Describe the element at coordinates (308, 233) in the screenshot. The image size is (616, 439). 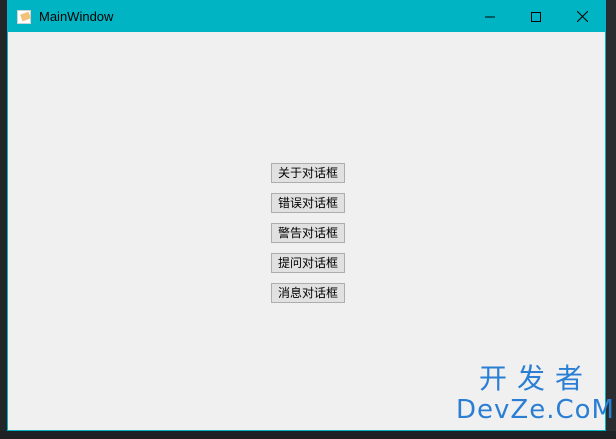
I see `warning-dialog-button: 警告对话框` at that location.